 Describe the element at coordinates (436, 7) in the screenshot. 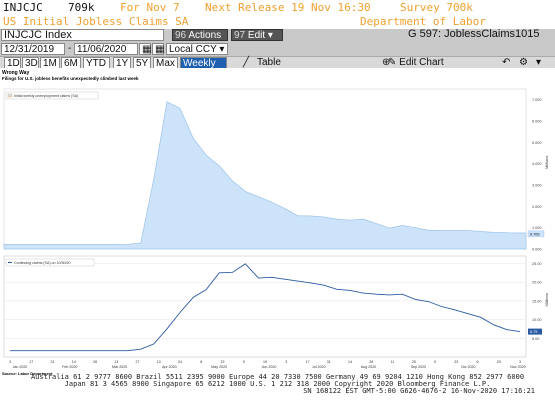

I see `survey: Survey 700k` at that location.